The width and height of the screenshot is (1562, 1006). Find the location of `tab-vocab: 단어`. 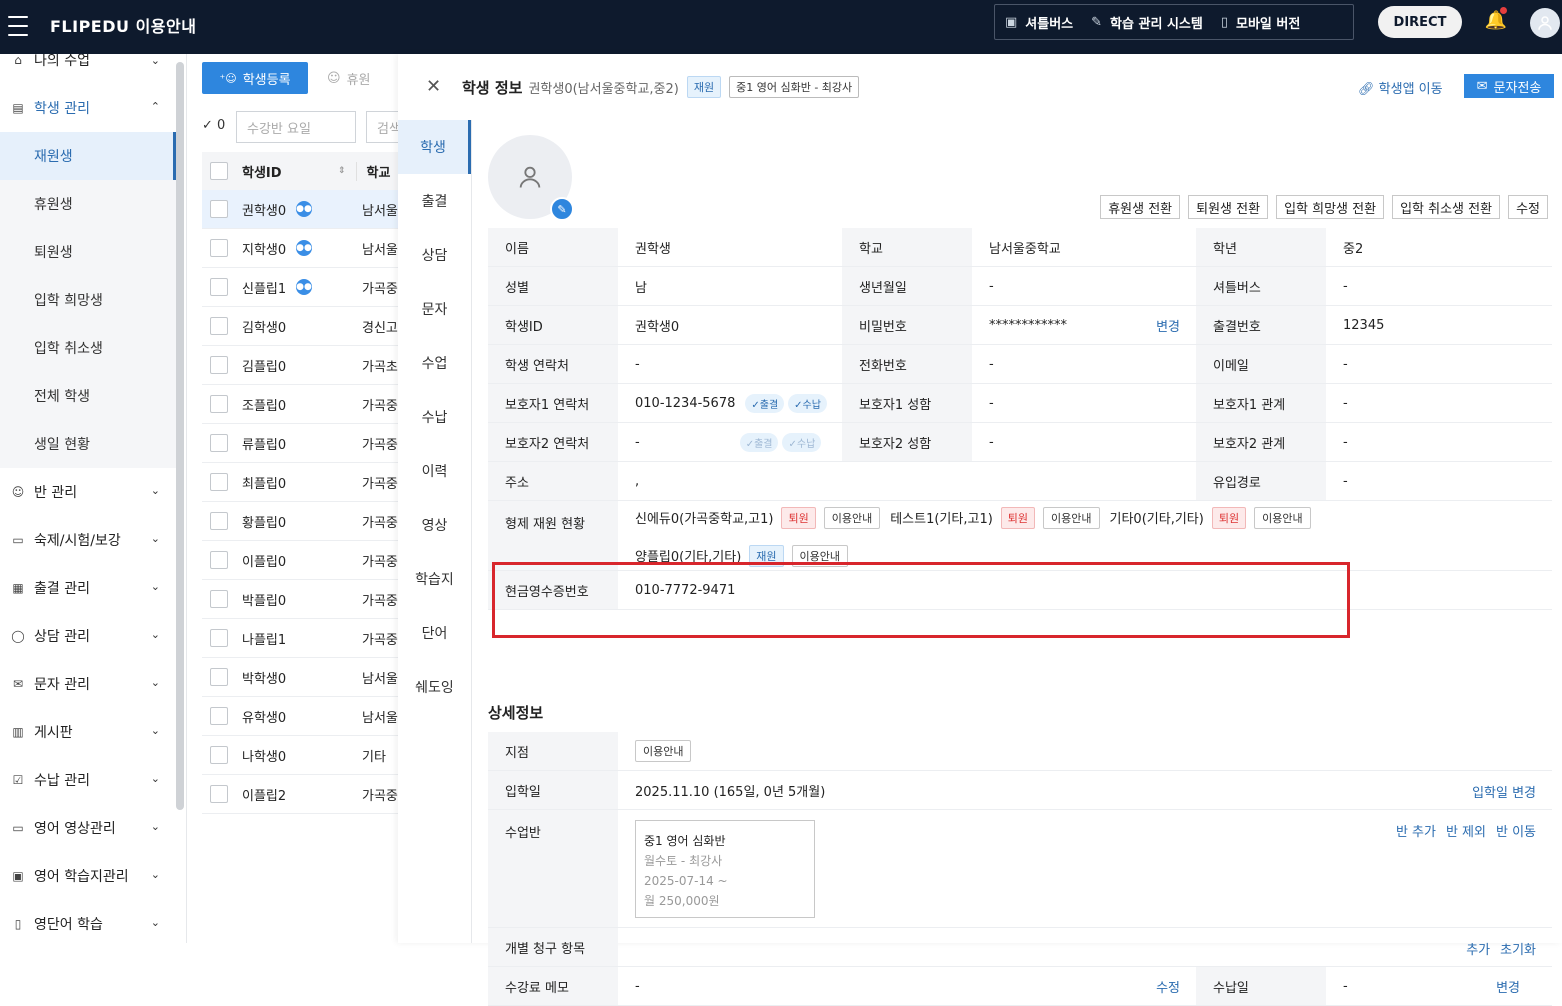

tab-vocab: 단어 is located at coordinates (434, 633).